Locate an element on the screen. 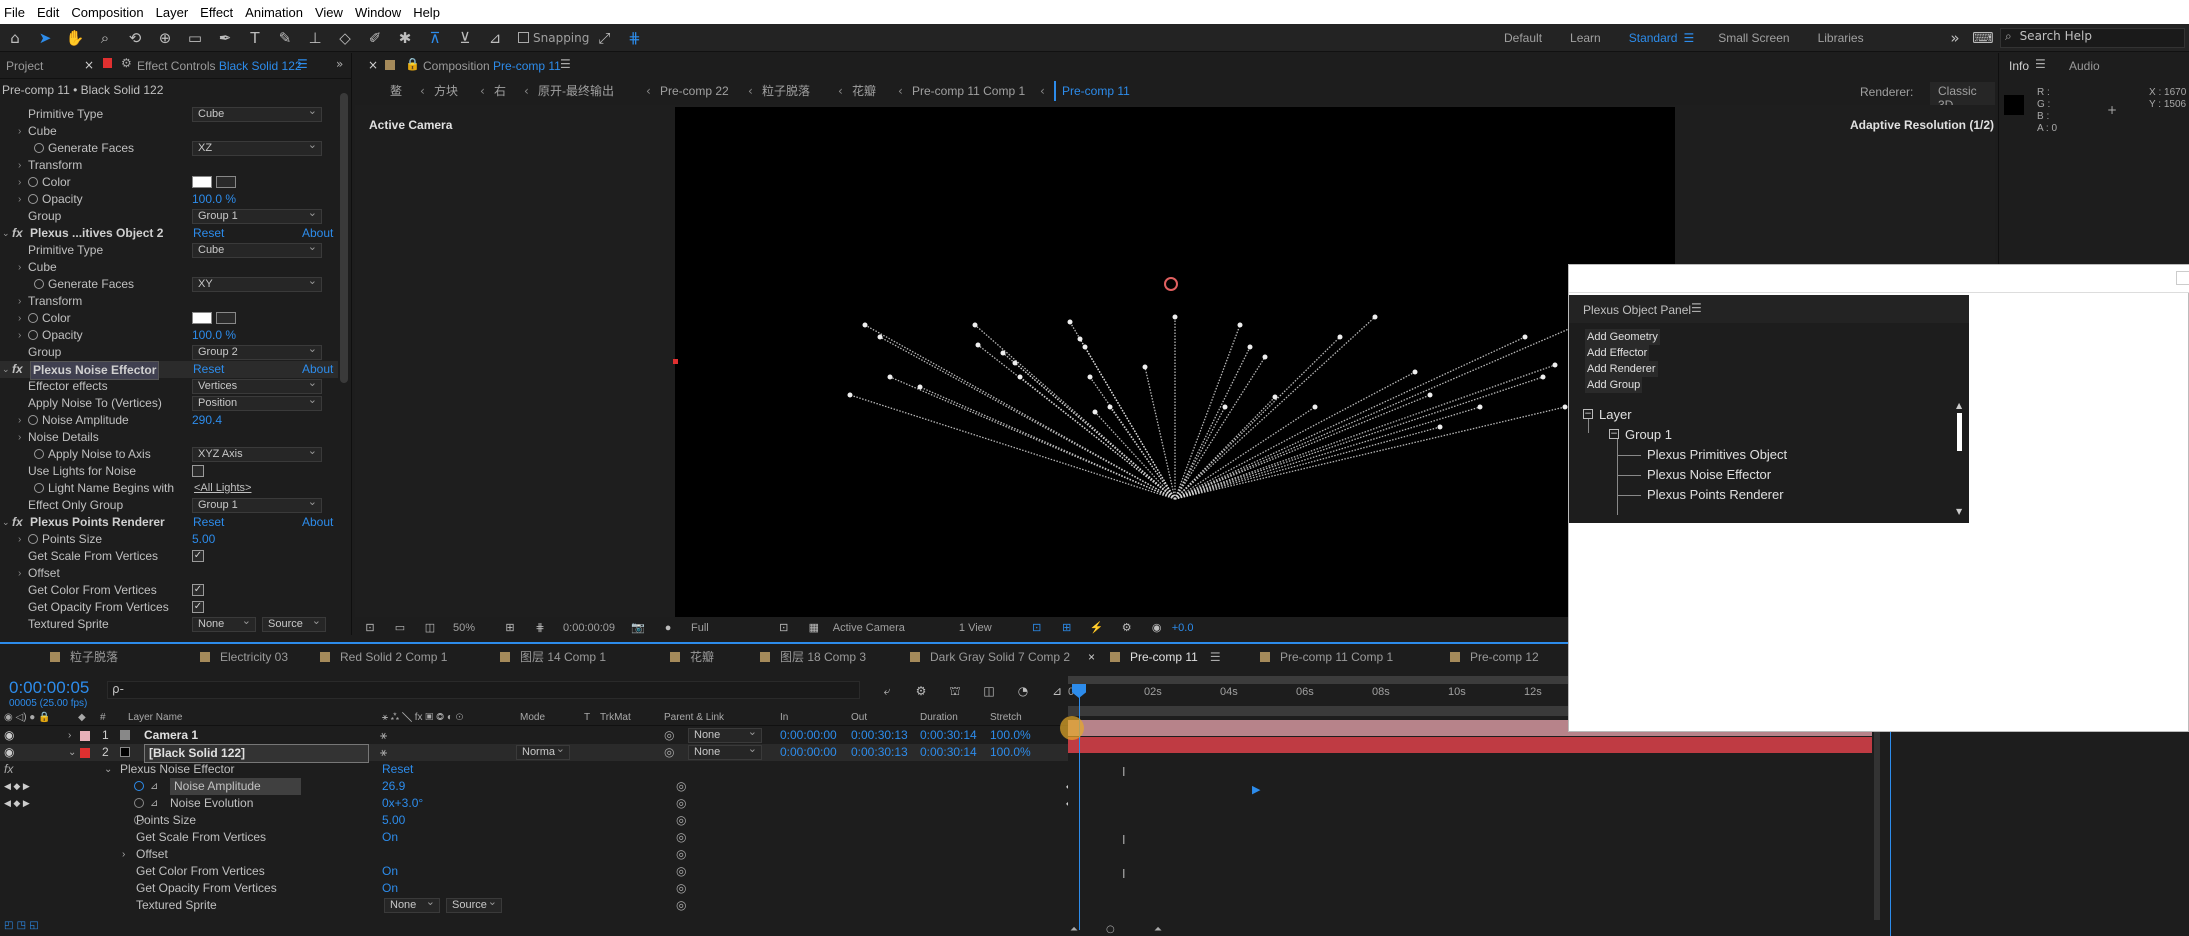 The image size is (2189, 936). anchor-point-marker is located at coordinates (675, 361).